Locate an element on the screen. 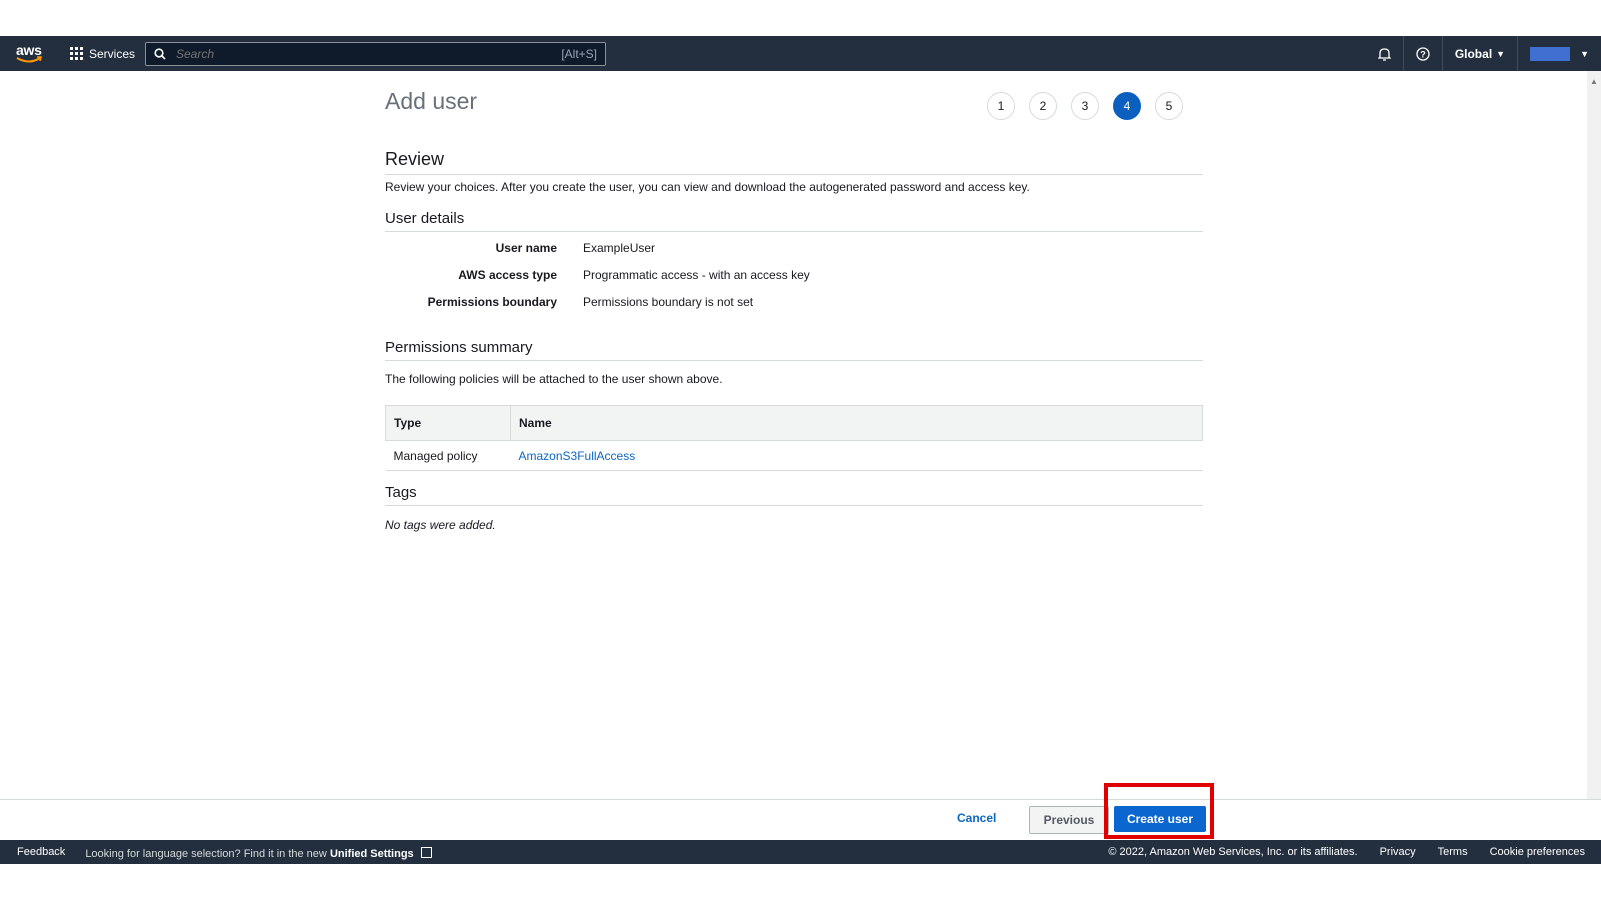 The height and width of the screenshot is (900, 1601). notifications-button is located at coordinates (1384, 53).